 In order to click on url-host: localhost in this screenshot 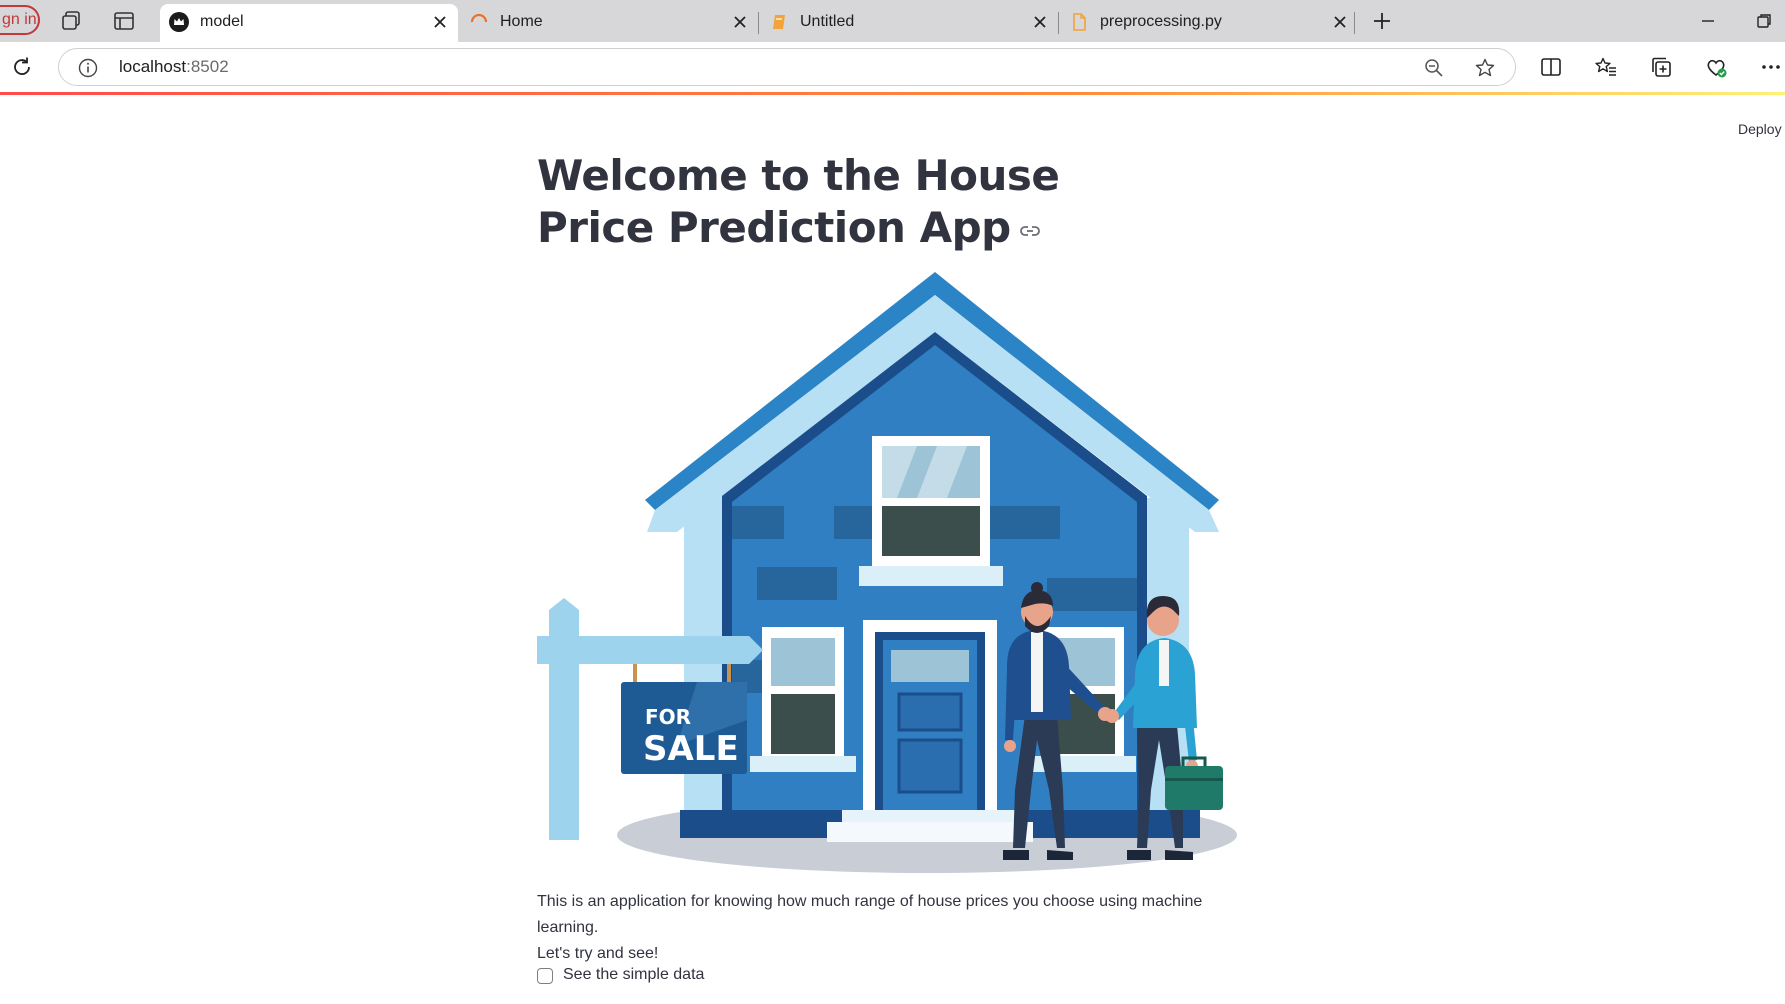, I will do `click(153, 66)`.